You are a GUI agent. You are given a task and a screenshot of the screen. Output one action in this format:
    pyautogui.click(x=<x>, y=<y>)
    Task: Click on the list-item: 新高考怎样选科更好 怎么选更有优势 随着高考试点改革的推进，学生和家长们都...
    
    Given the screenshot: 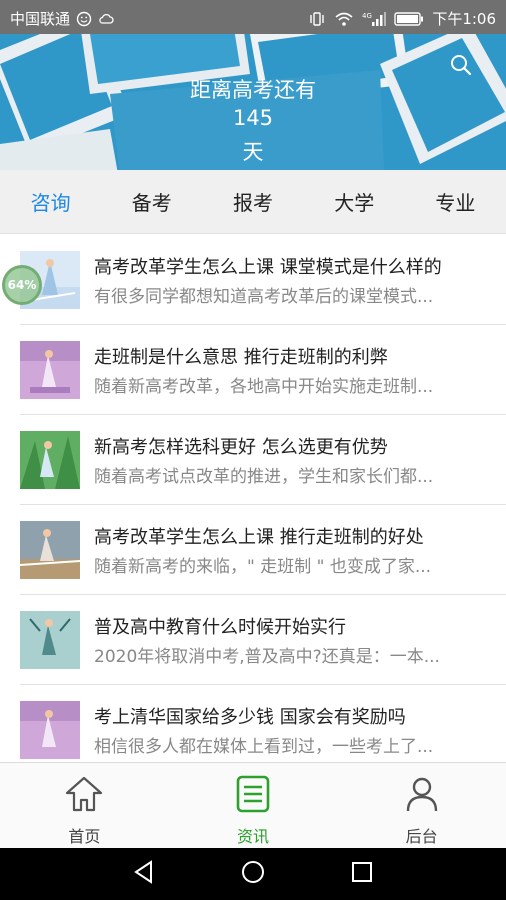 What is the action you would take?
    pyautogui.click(x=263, y=460)
    